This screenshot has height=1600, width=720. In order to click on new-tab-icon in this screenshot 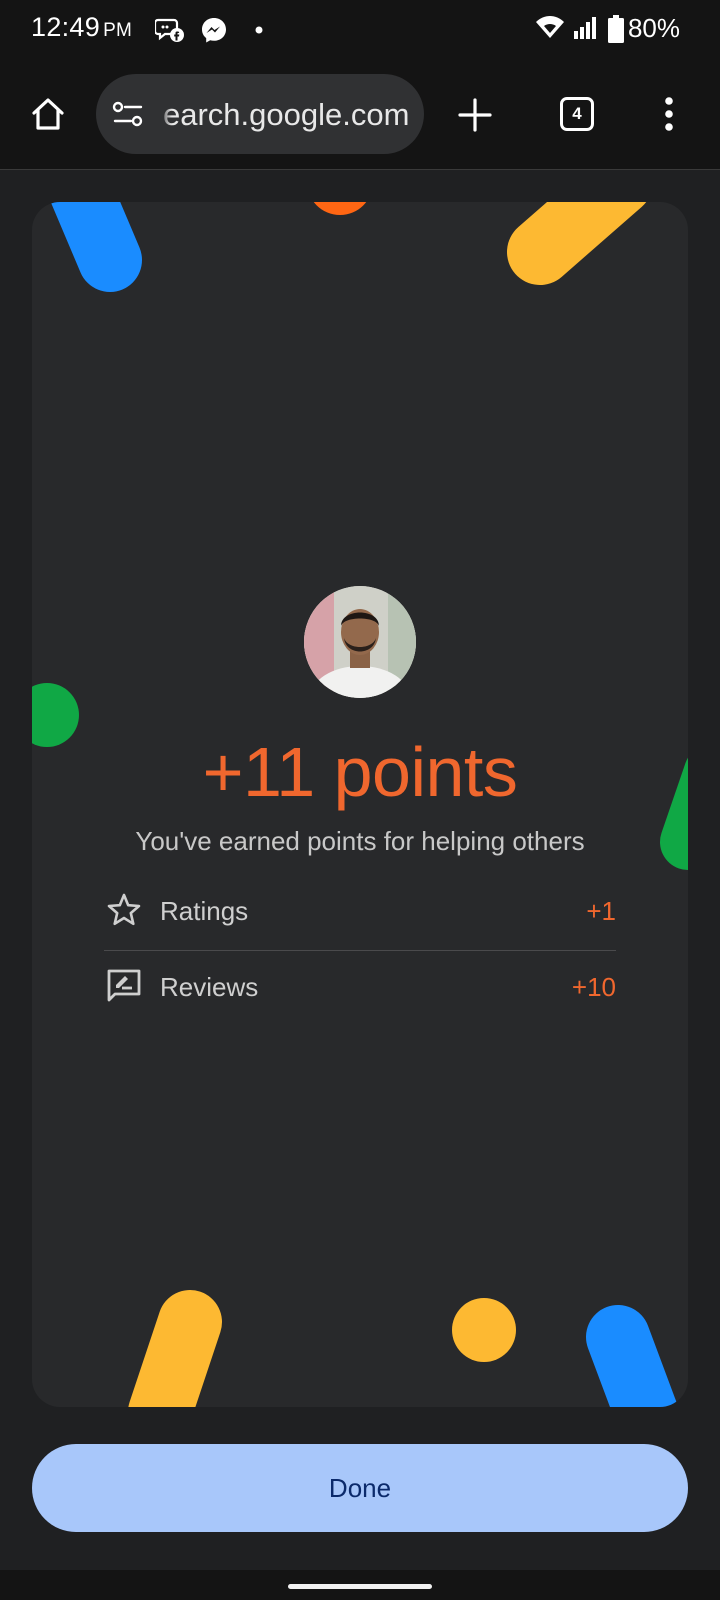, I will do `click(475, 115)`.